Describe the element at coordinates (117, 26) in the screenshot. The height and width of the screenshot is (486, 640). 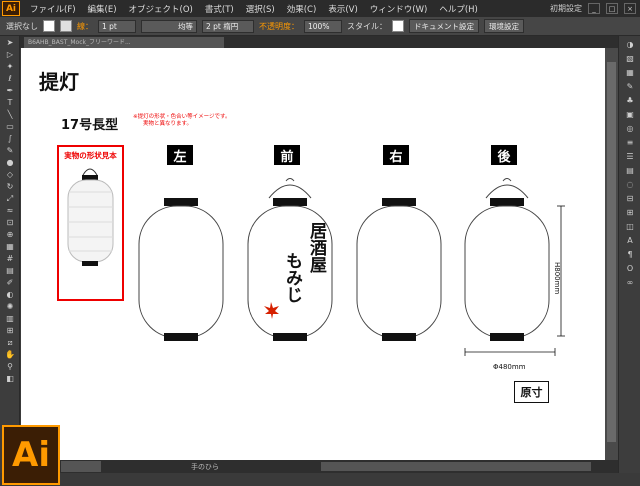
I see `stroke-weight-dropdown: 1 pt` at that location.